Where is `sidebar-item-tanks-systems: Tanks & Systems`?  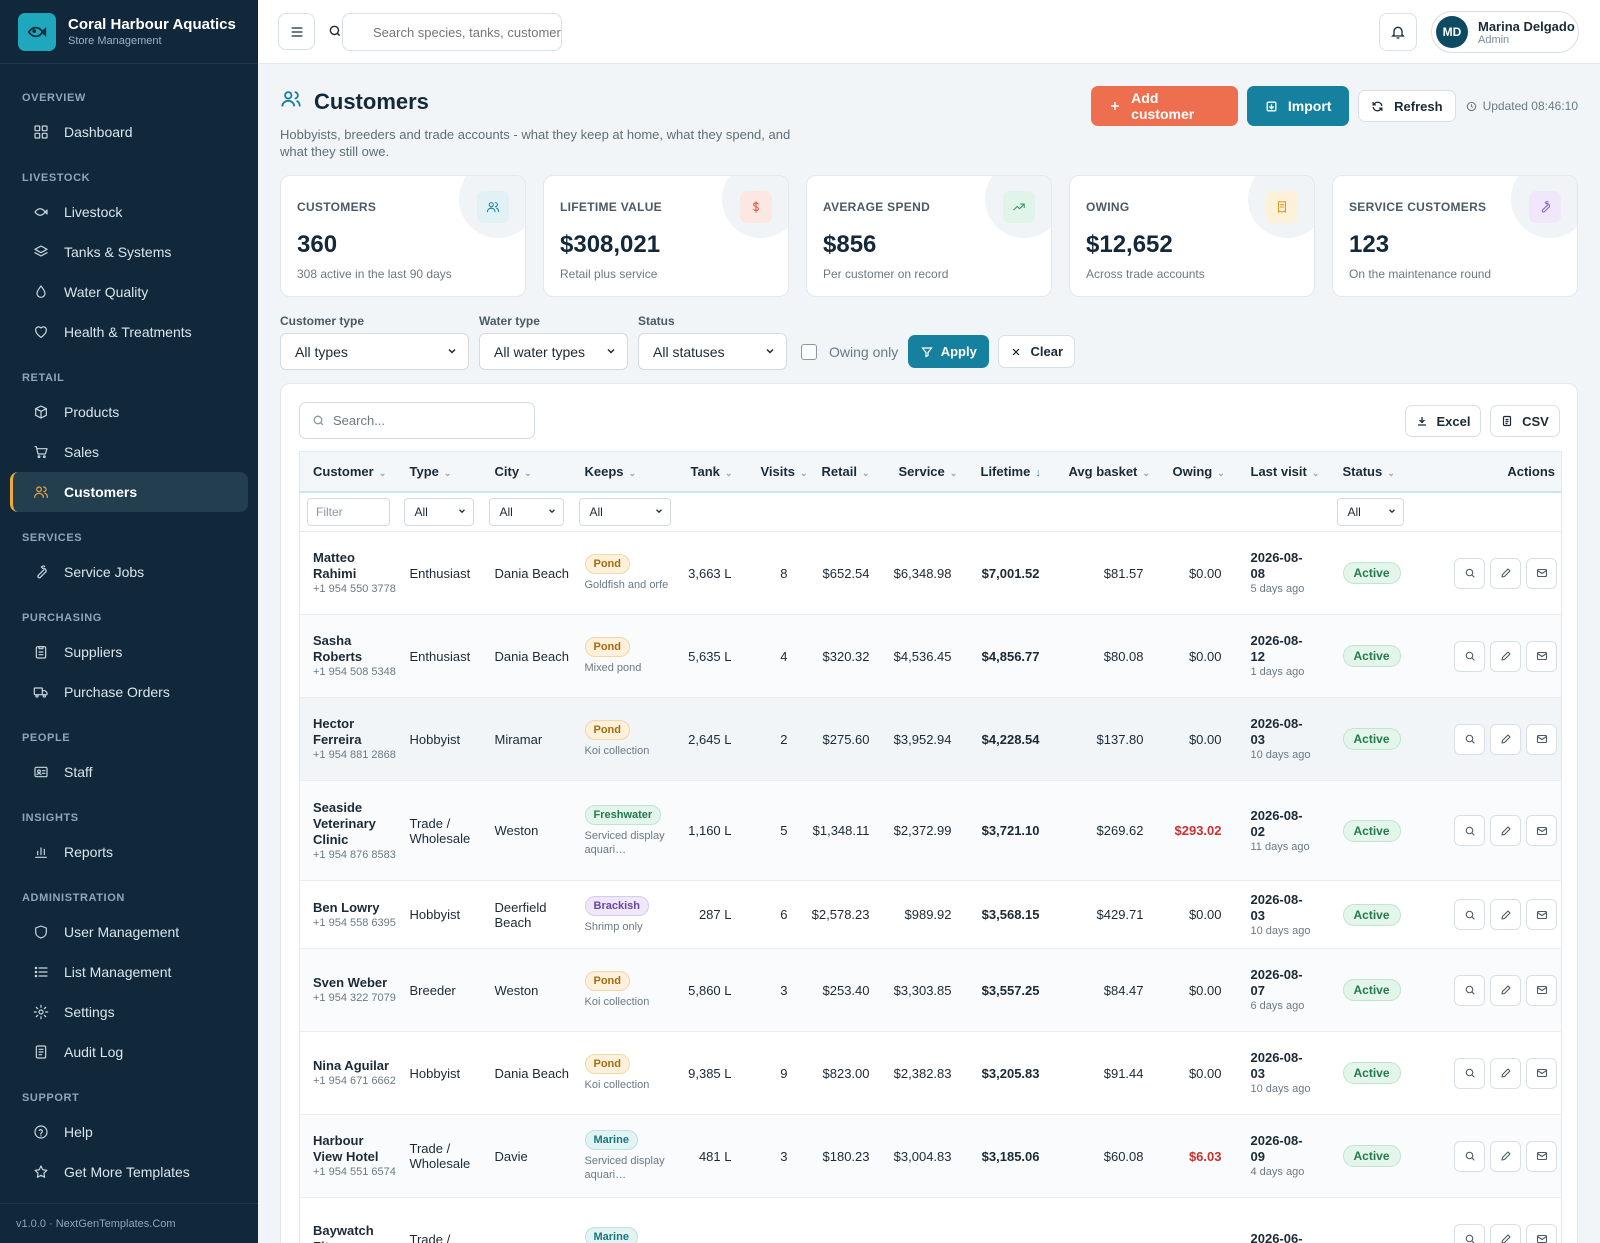 sidebar-item-tanks-systems: Tanks & Systems is located at coordinates (129, 252).